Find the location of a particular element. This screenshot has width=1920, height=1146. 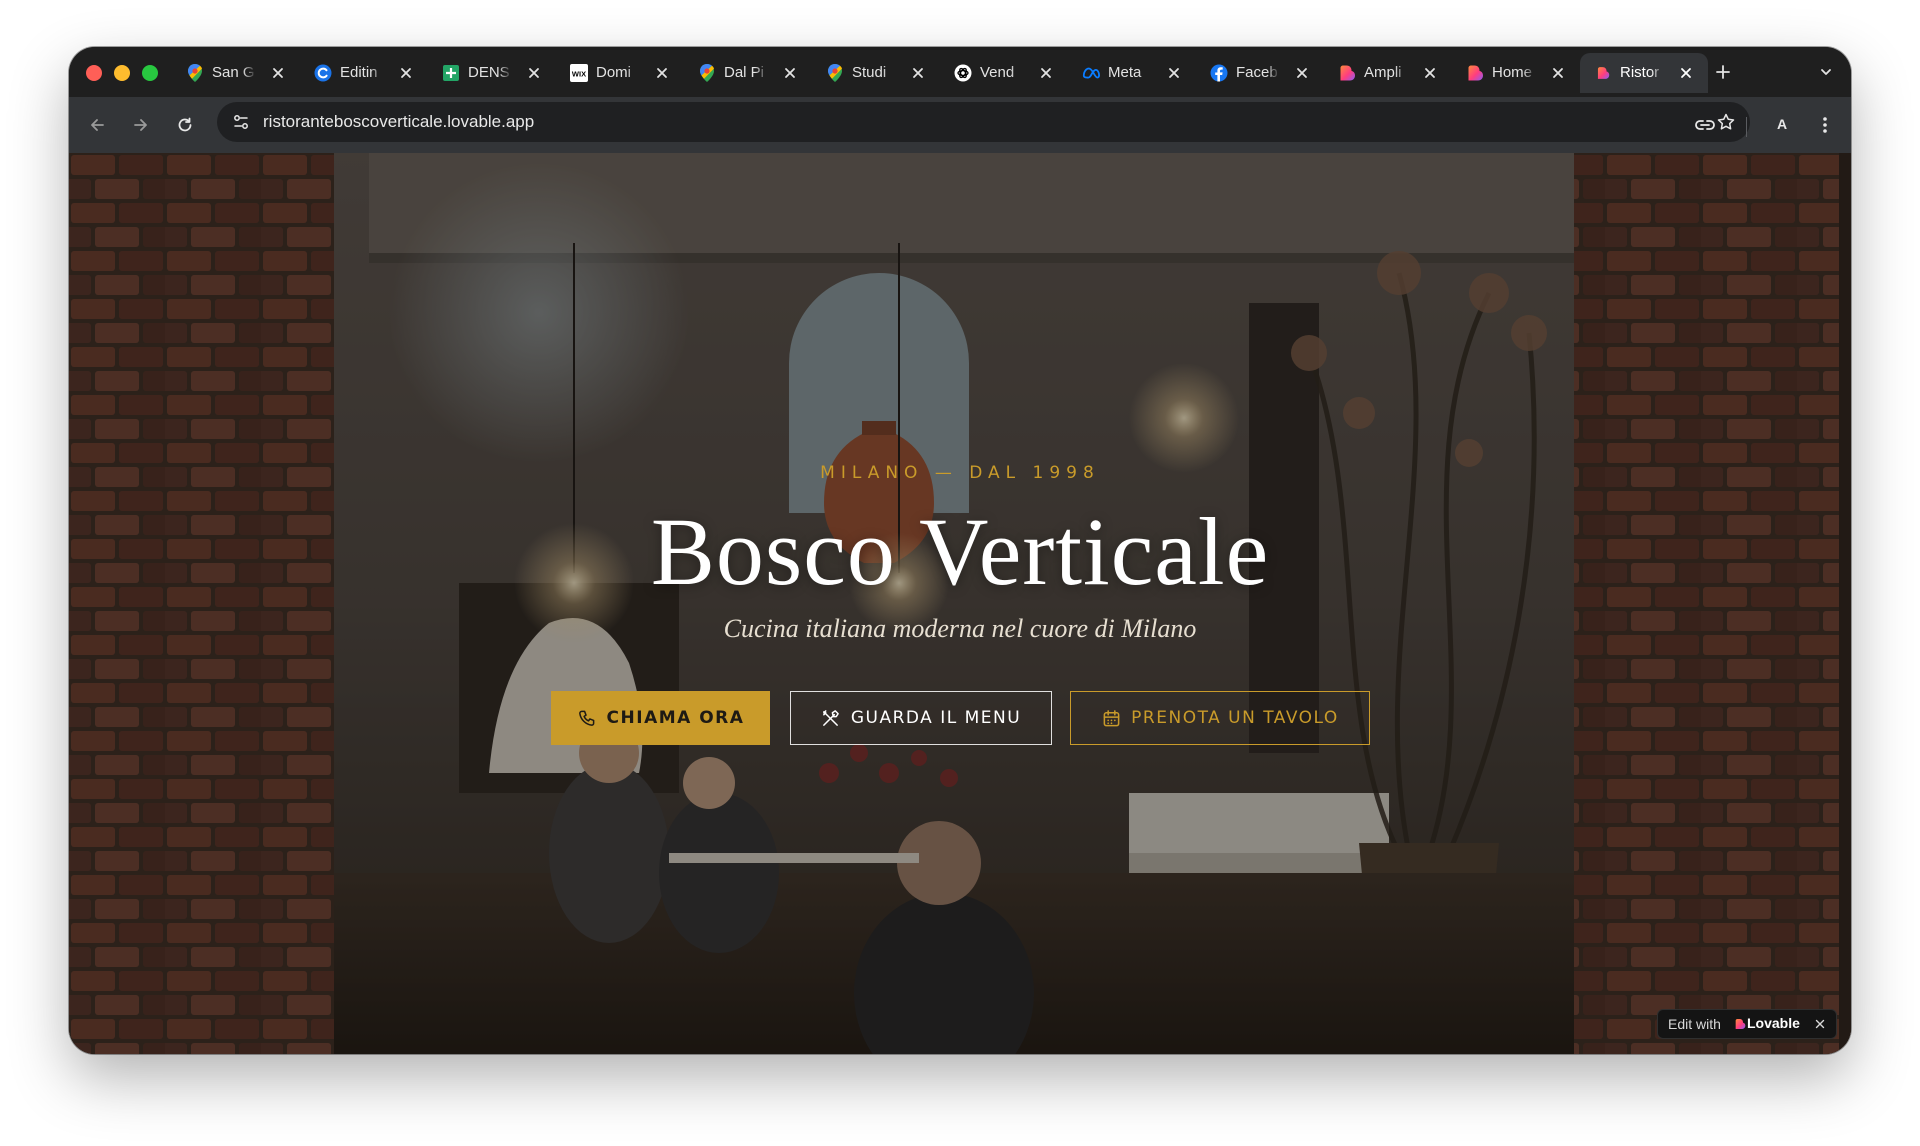

tab-title: Vend is located at coordinates (997, 72).